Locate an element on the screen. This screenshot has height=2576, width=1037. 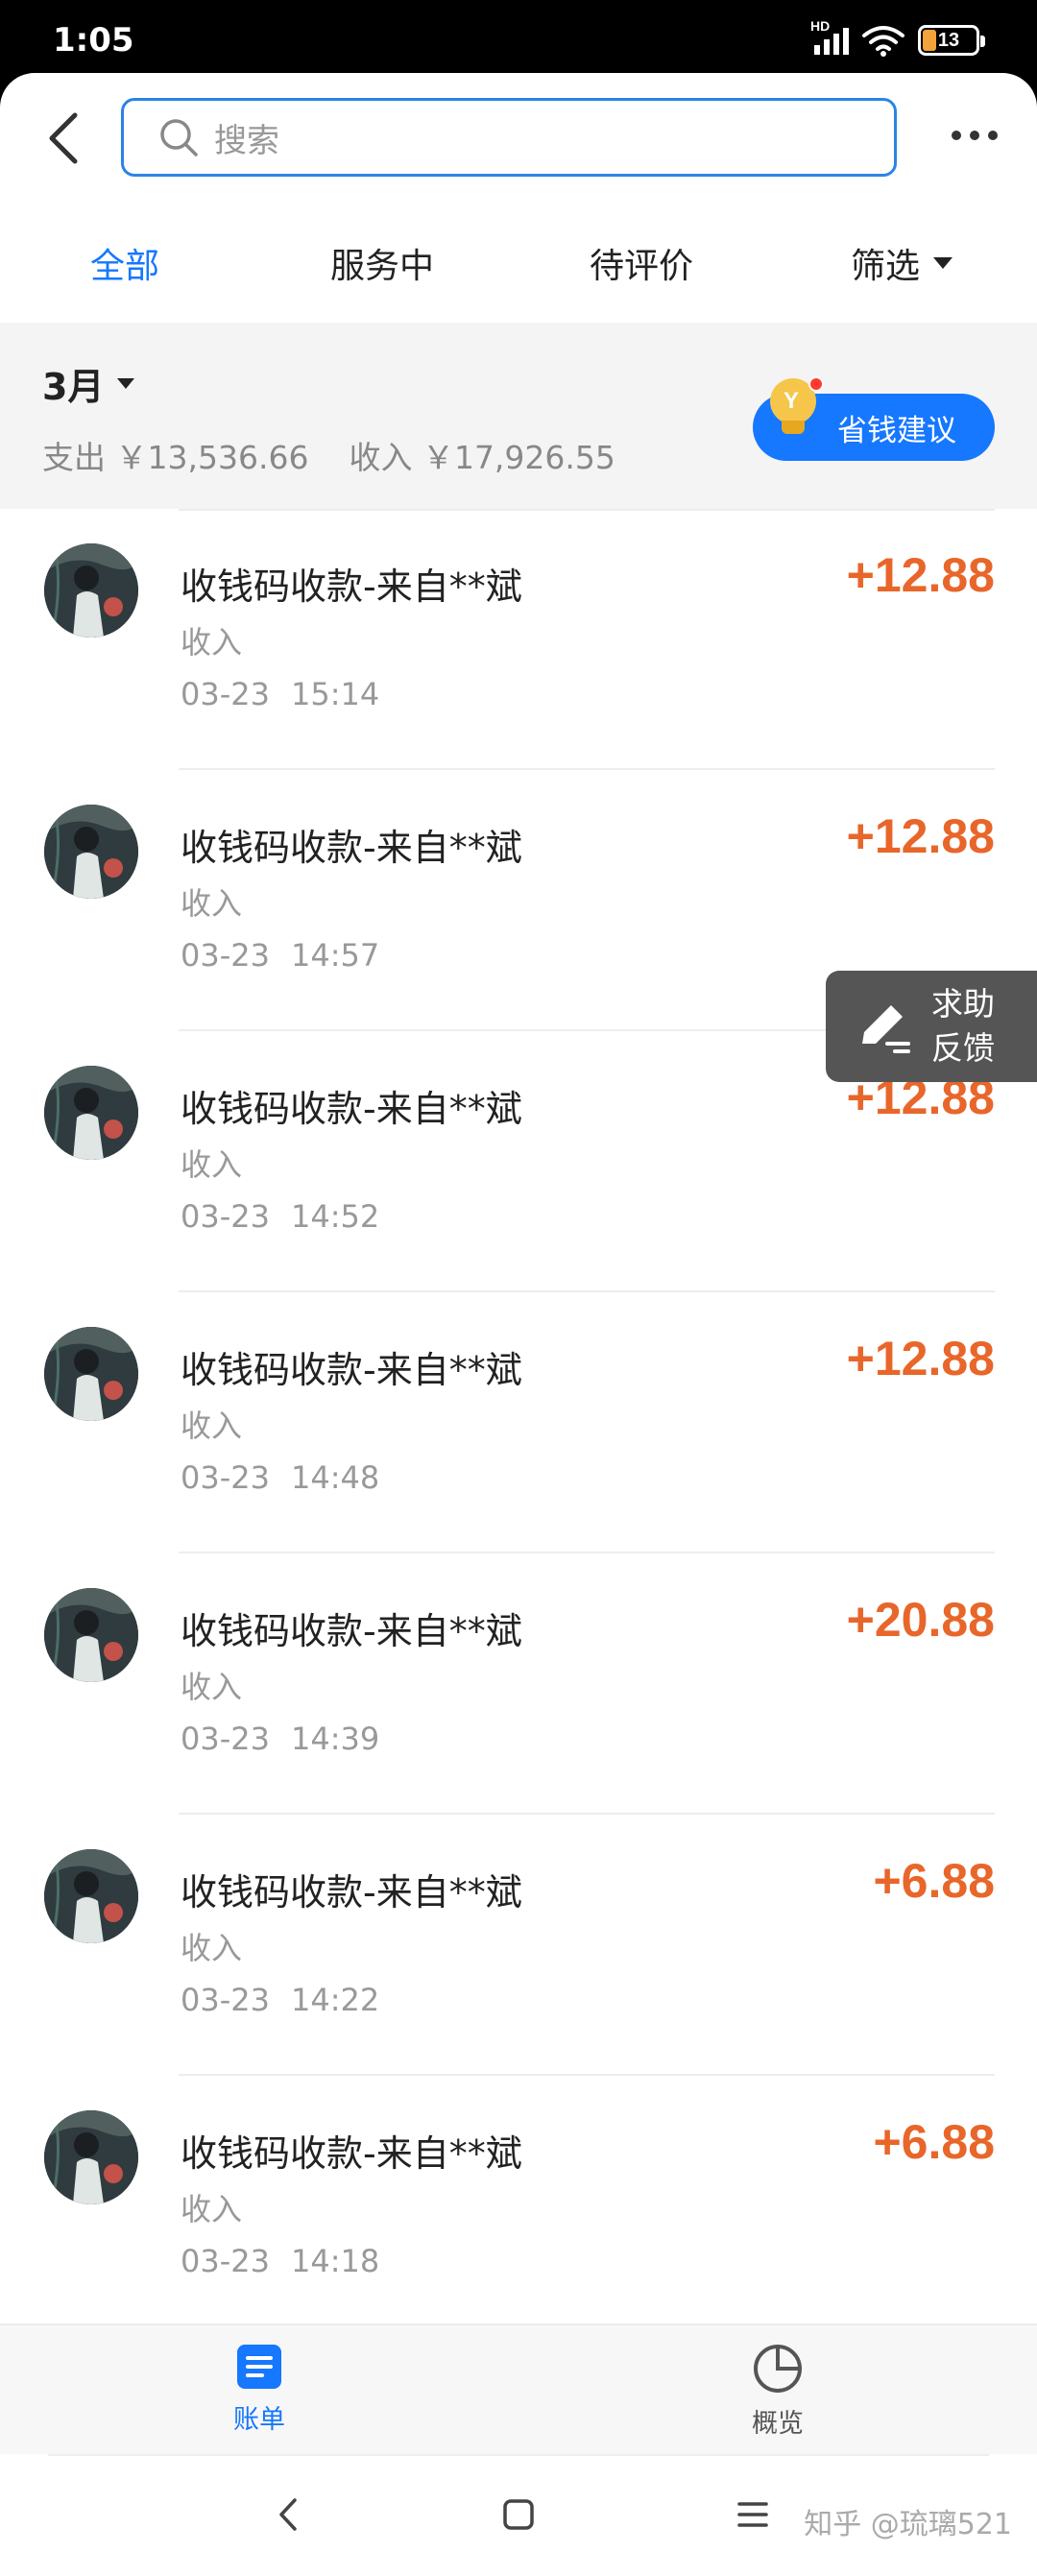
transaction-time: 14:57 is located at coordinates (335, 955).